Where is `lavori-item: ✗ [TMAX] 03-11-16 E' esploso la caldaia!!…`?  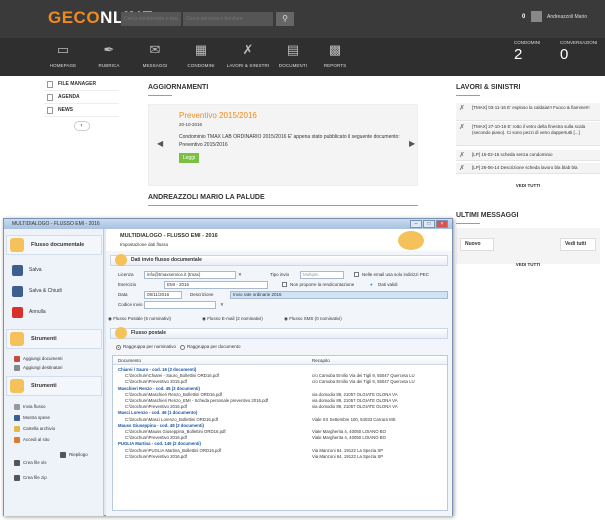
lavori-item: ✗ [TMAX] 03-11-16 E' esploso la caldaia!!… is located at coordinates (528, 112).